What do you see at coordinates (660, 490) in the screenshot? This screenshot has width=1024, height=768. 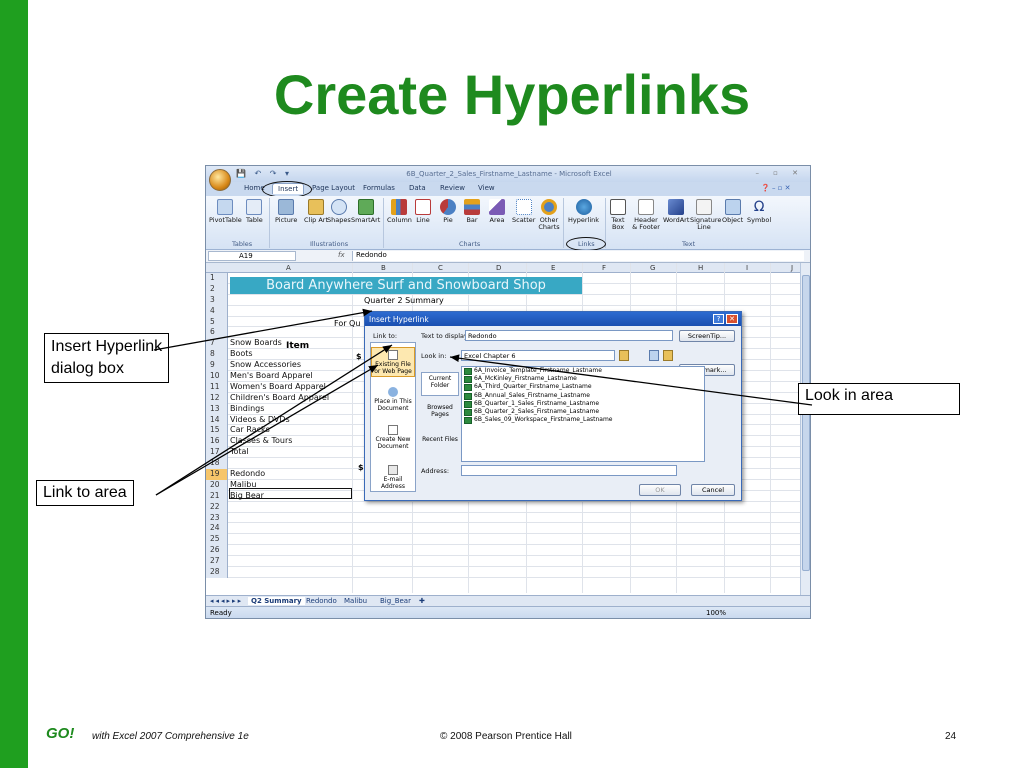 I see `ok-button: OK` at bounding box center [660, 490].